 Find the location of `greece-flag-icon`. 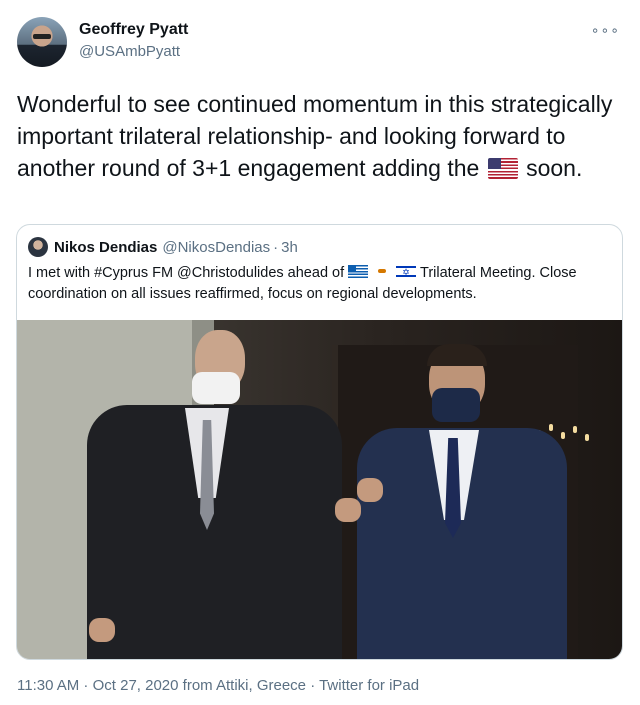

greece-flag-icon is located at coordinates (358, 271).